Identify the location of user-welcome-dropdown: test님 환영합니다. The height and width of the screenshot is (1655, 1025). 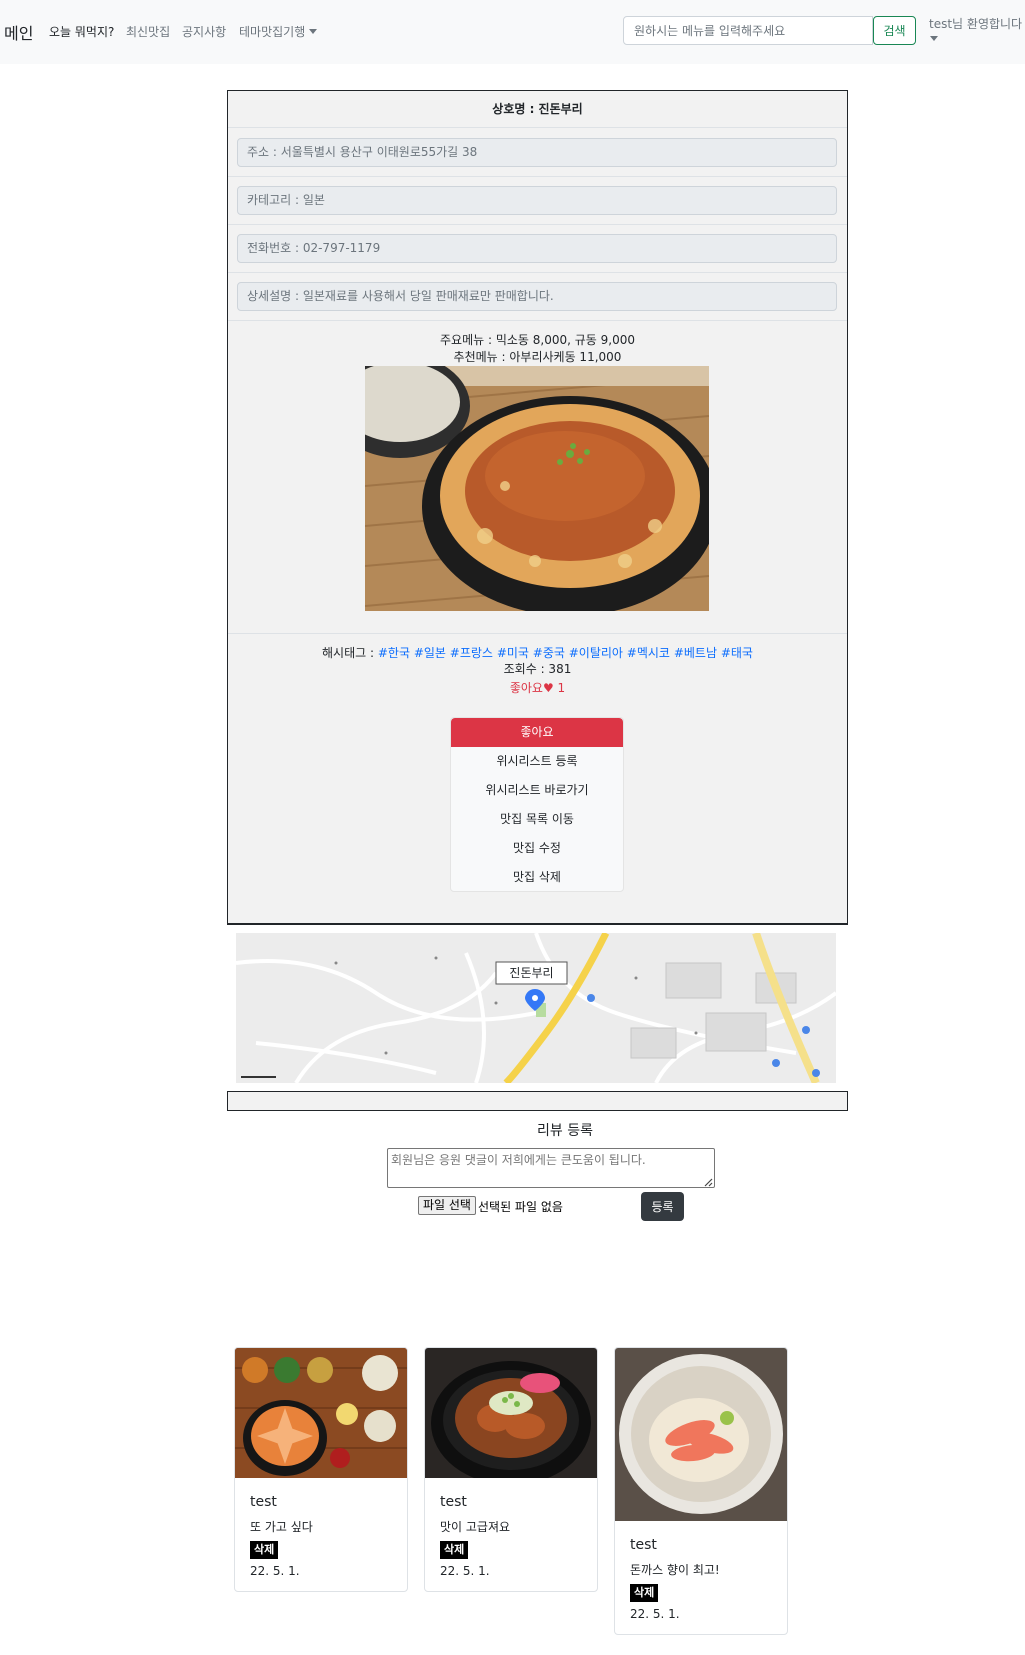
(975, 23).